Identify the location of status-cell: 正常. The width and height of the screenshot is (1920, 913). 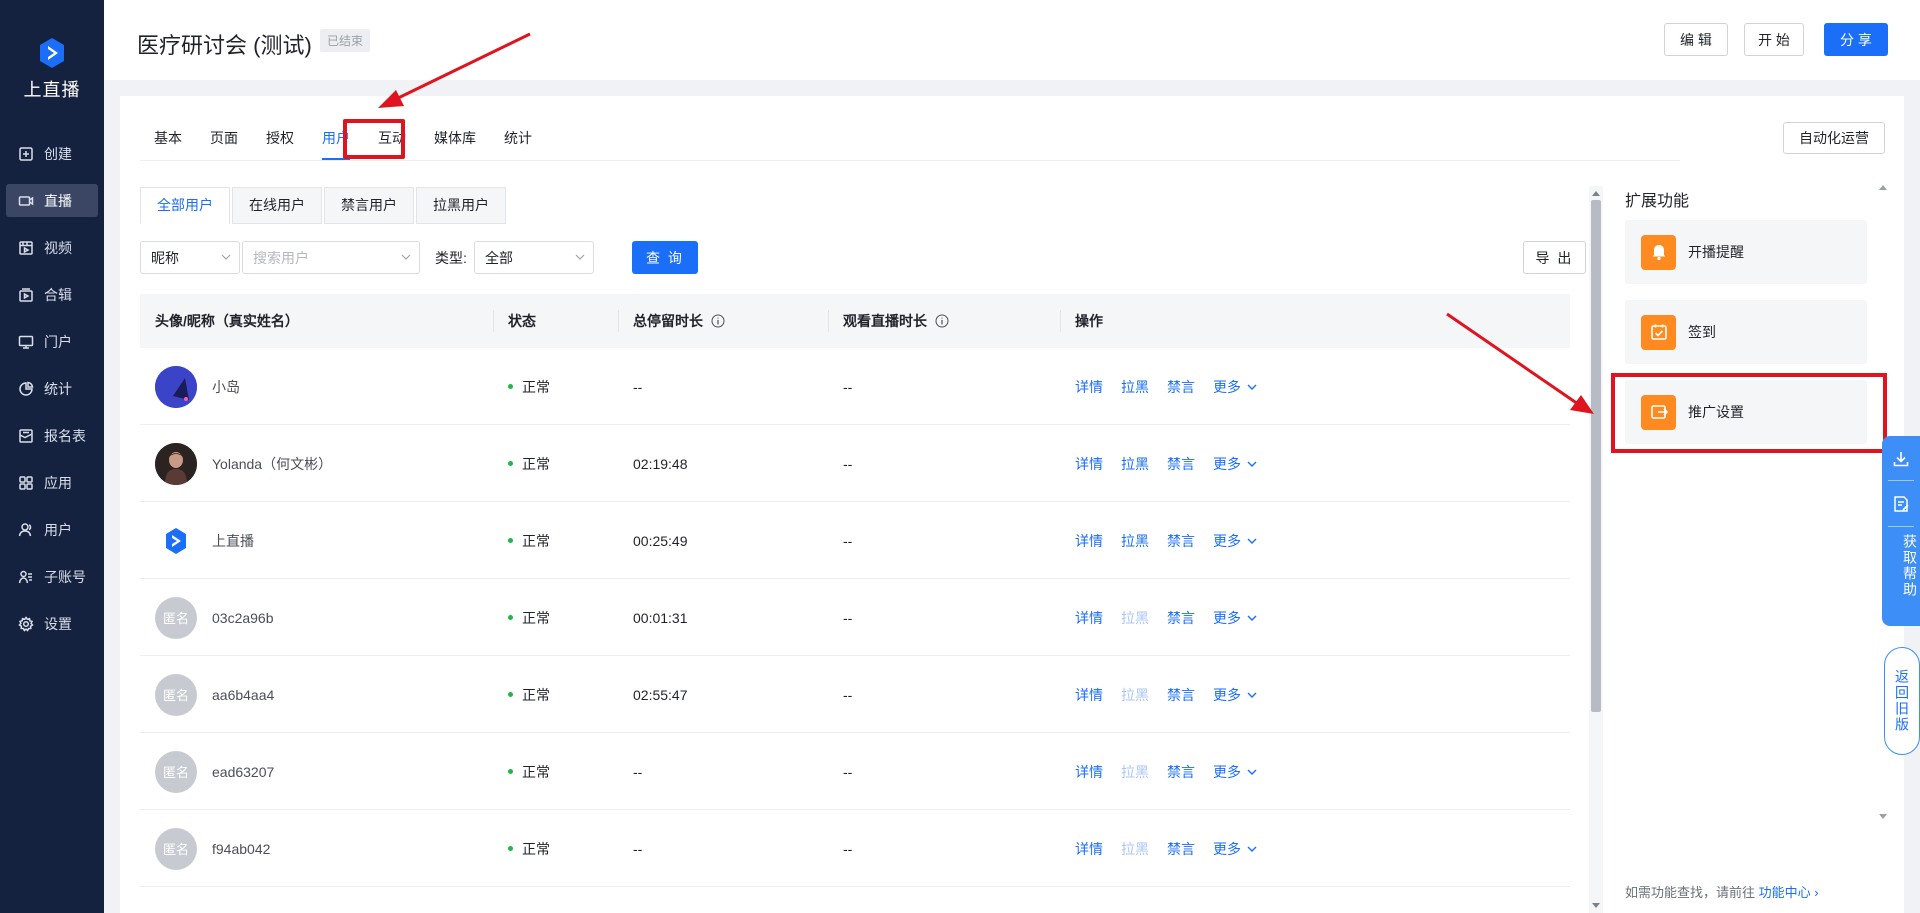
(529, 540).